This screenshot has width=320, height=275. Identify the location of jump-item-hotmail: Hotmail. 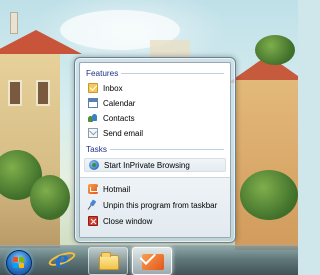
(109, 189).